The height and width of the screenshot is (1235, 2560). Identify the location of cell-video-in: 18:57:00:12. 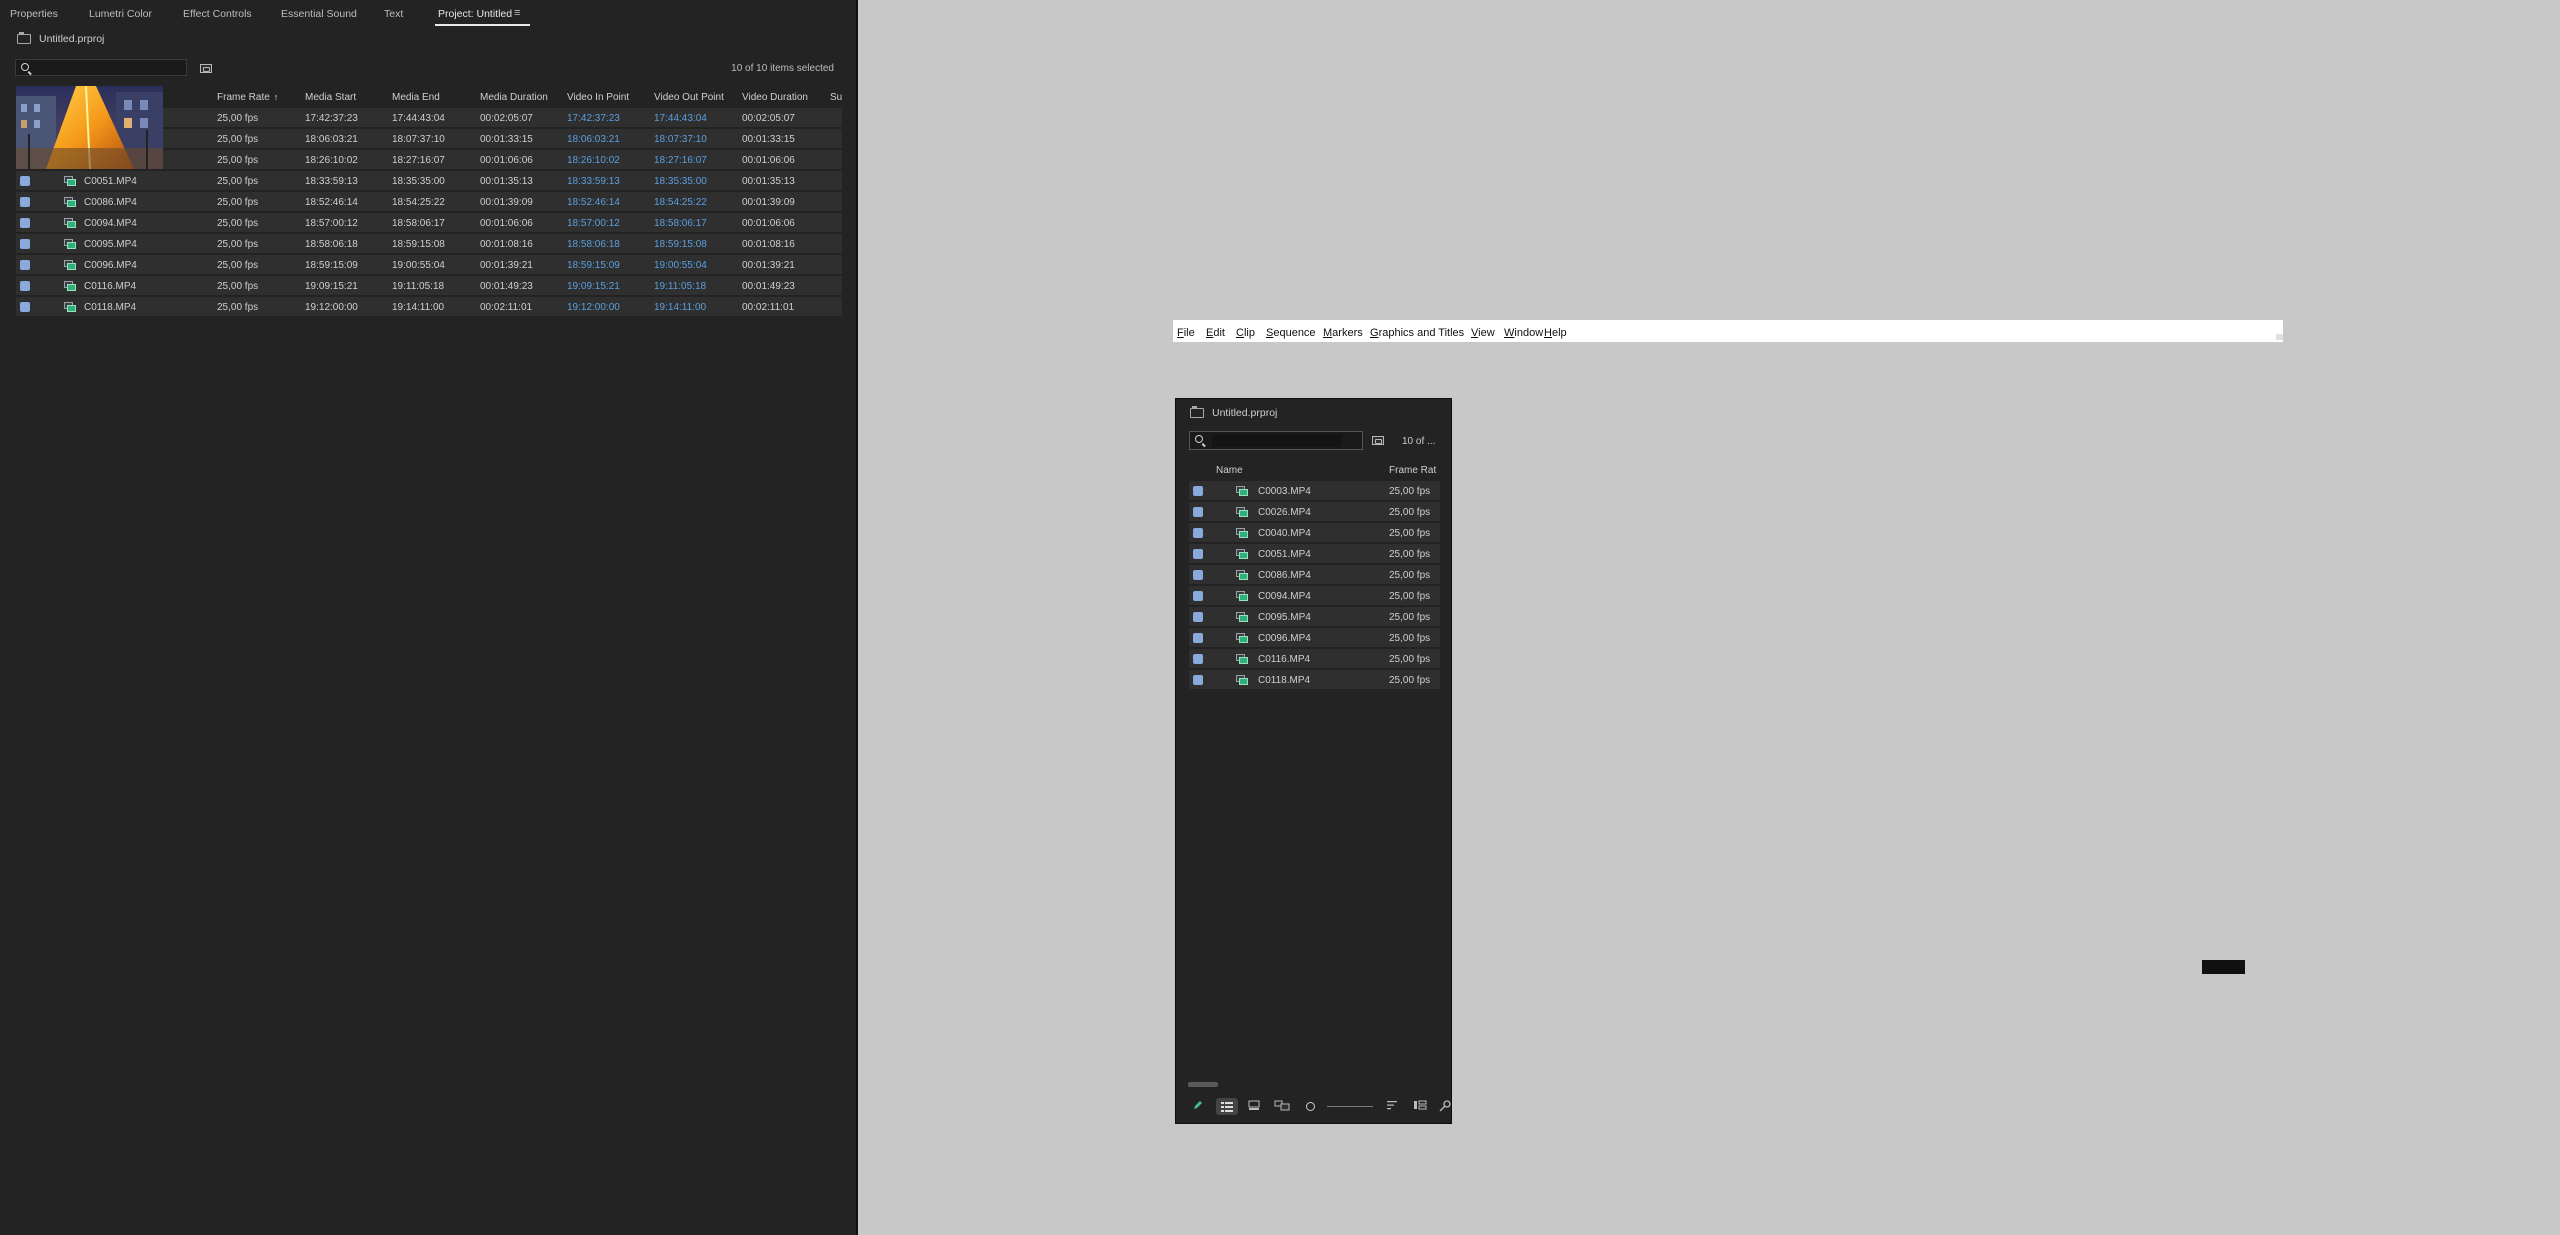
(593, 223).